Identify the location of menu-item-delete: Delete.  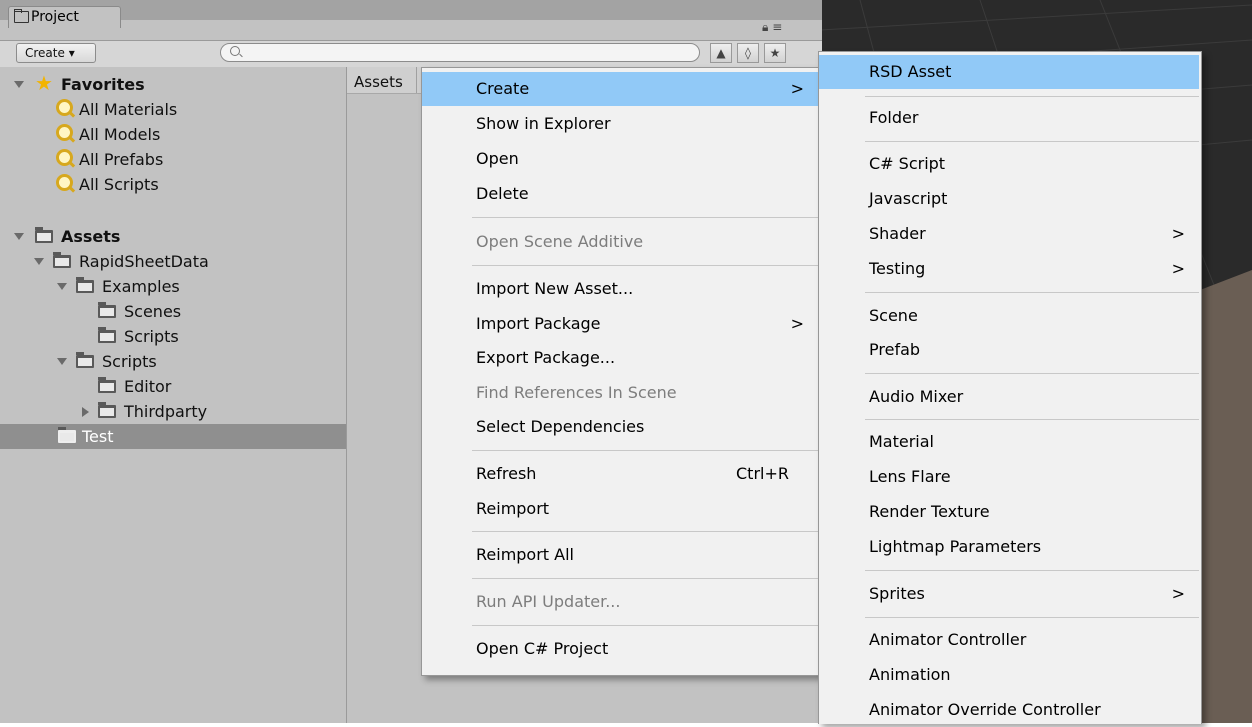
(620, 194).